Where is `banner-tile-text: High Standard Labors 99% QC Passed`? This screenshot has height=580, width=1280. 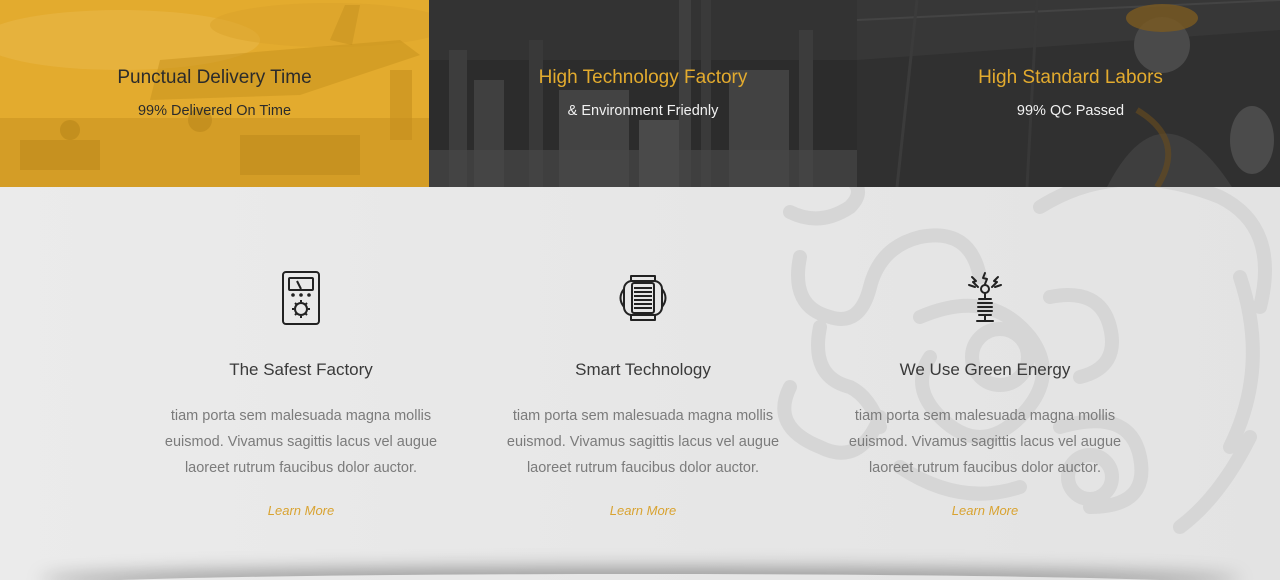 banner-tile-text: High Standard Labors 99% QC Passed is located at coordinates (1068, 93).